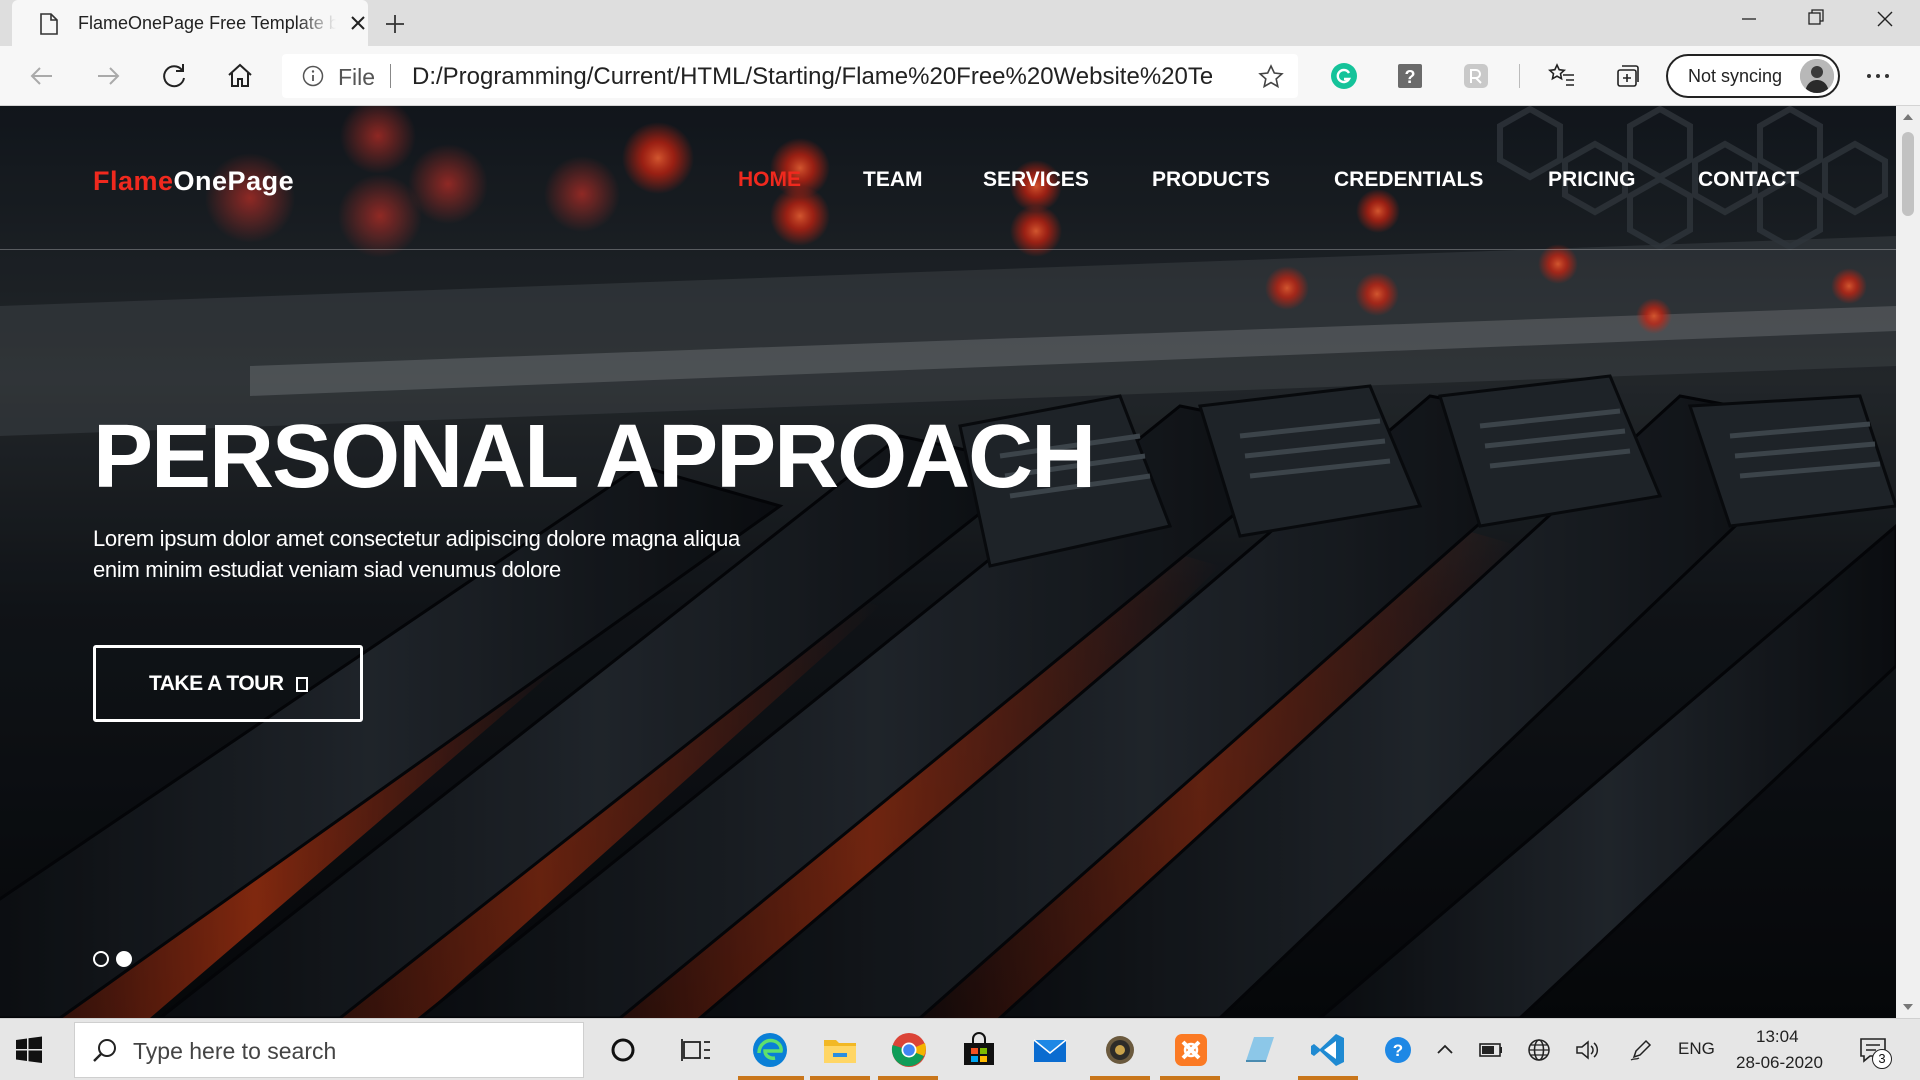  Describe the element at coordinates (357, 77) in the screenshot. I see `url-scheme-label: File` at that location.